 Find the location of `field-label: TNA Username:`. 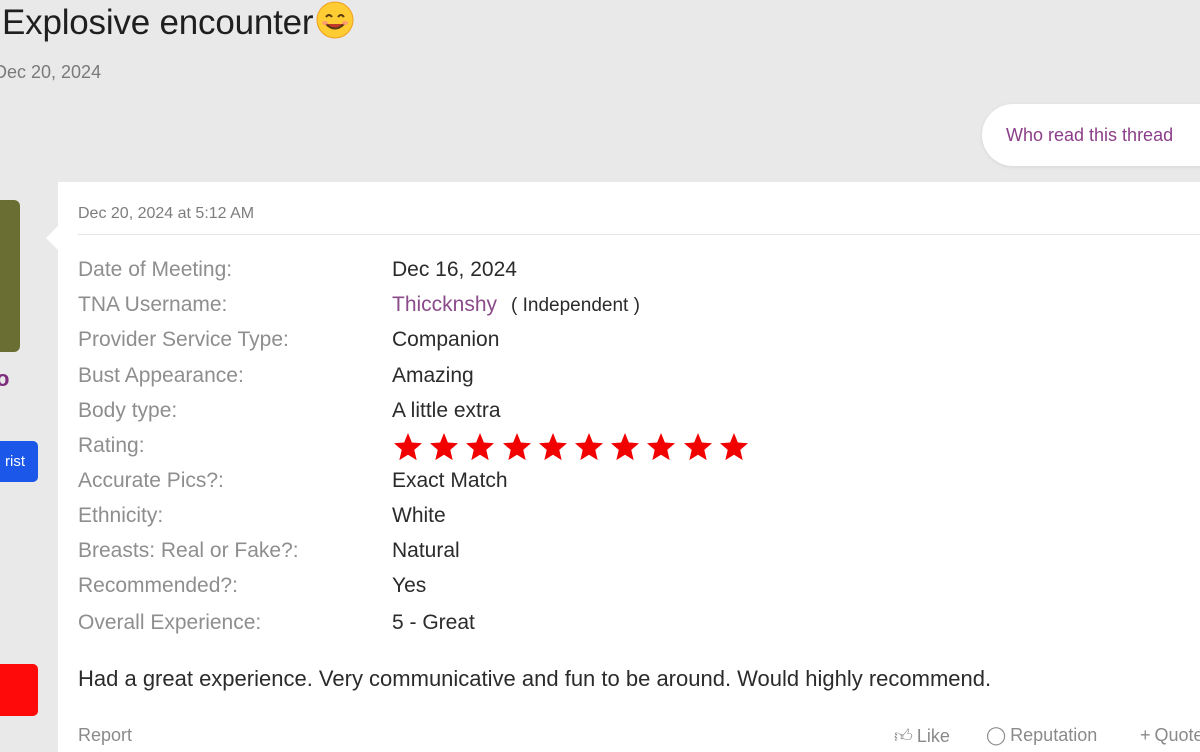

field-label: TNA Username: is located at coordinates (153, 304).